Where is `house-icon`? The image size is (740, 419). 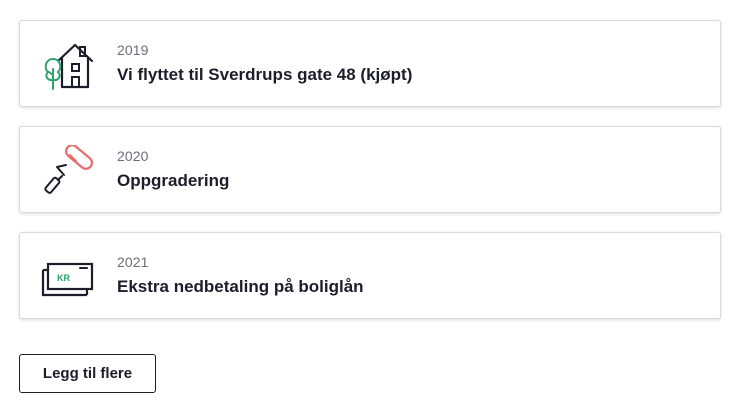 house-icon is located at coordinates (70, 66).